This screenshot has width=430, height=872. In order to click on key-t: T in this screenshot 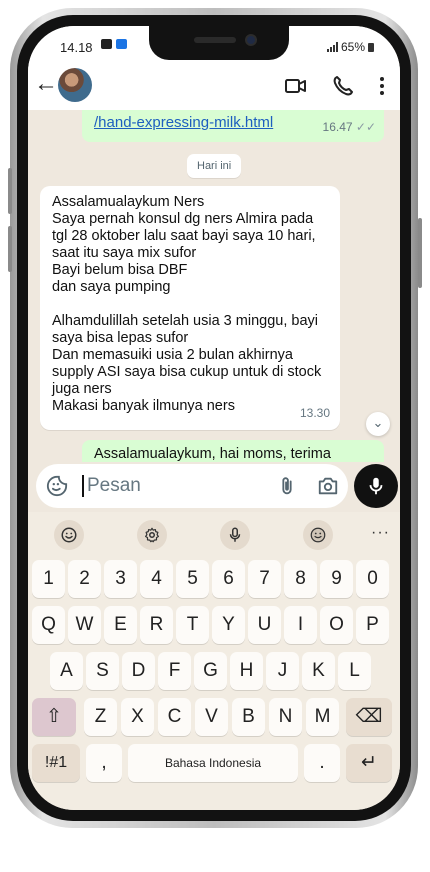, I will do `click(192, 625)`.